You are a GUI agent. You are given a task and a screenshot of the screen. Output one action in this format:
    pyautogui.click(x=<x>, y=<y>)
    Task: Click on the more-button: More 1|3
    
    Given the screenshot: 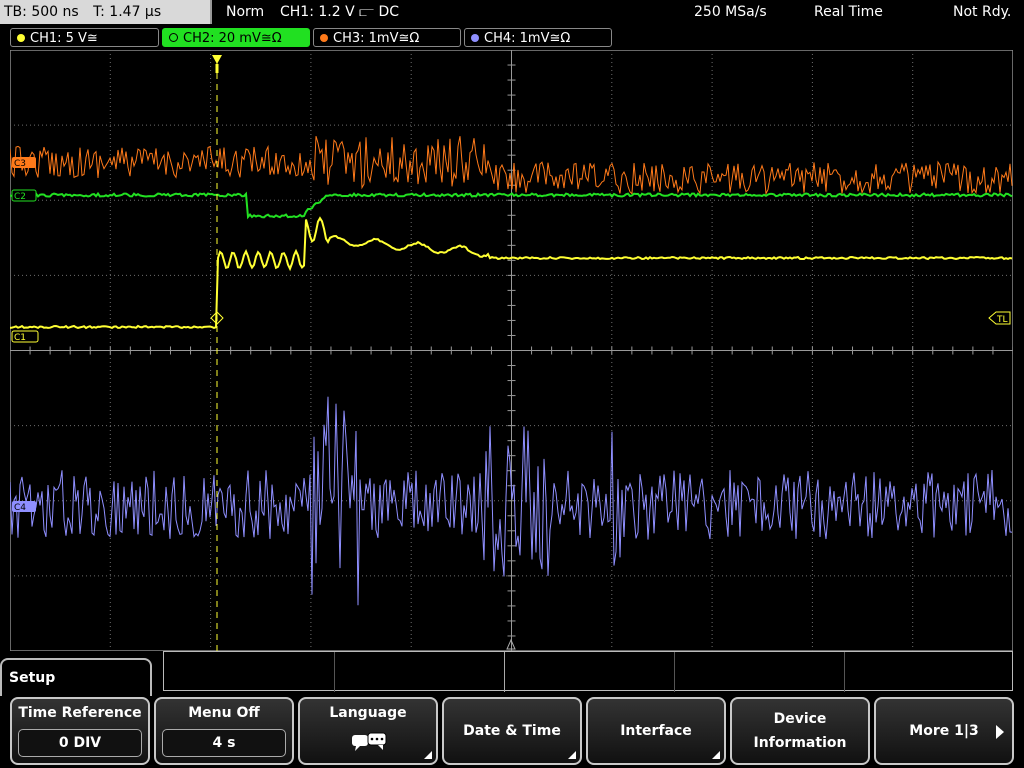 What is the action you would take?
    pyautogui.click(x=944, y=731)
    